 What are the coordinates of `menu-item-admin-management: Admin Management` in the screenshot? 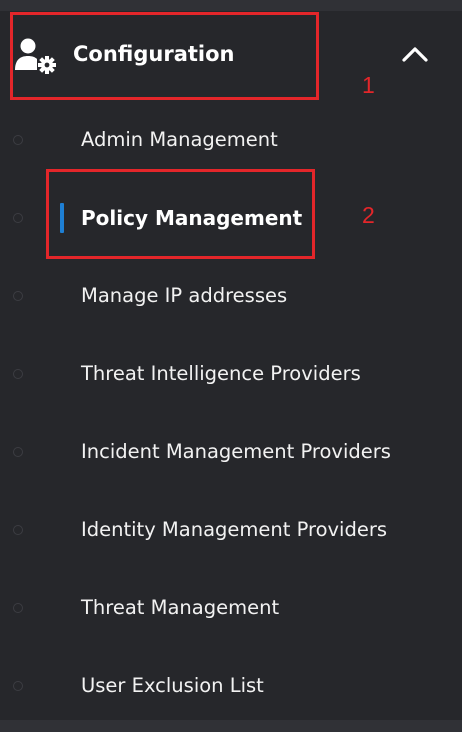 It's located at (231, 140).